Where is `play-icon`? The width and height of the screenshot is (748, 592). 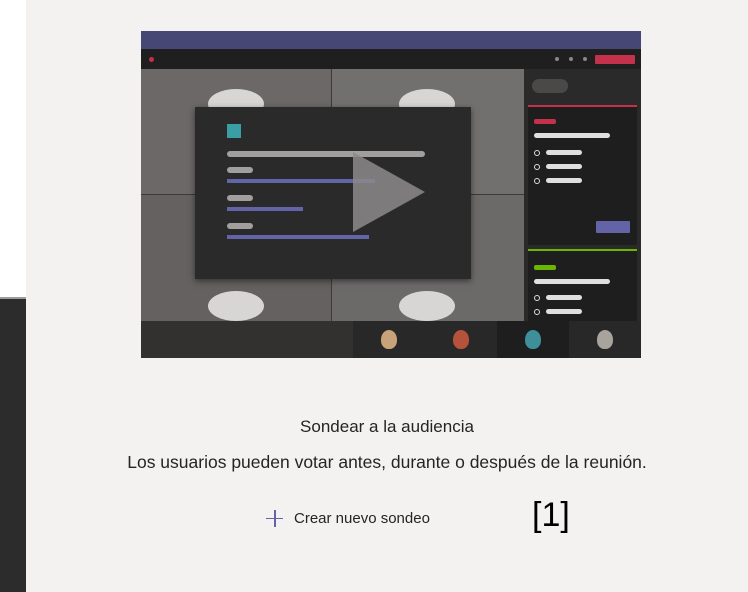
play-icon is located at coordinates (389, 192).